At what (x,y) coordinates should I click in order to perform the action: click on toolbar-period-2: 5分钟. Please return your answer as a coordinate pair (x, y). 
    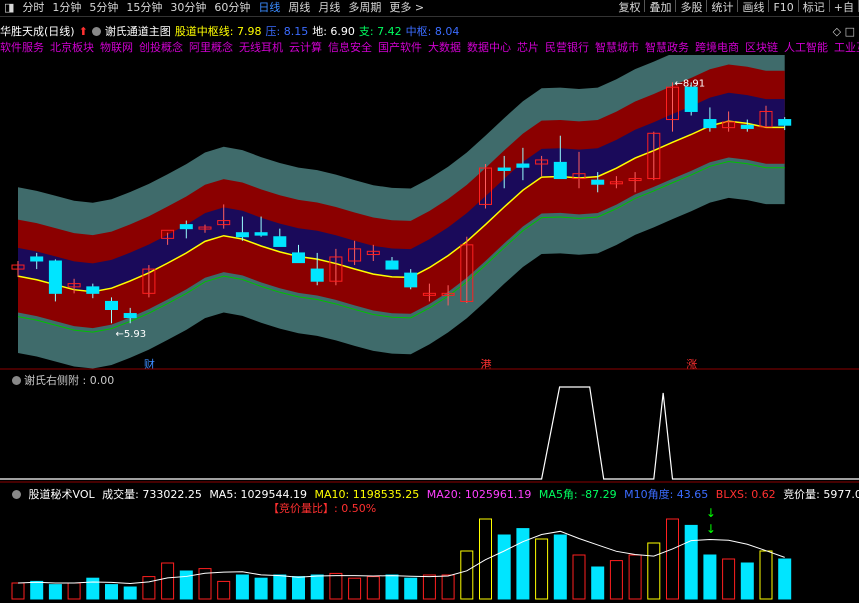
    Looking at the image, I should click on (103, 8).